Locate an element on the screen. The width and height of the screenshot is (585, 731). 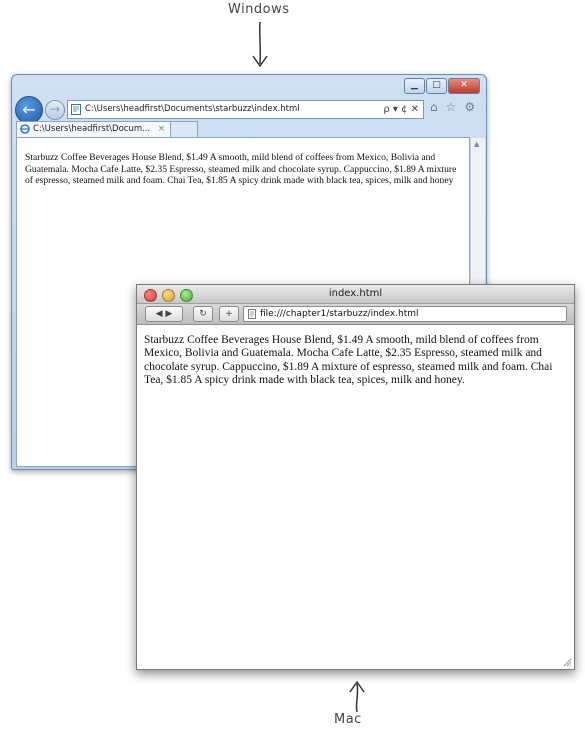
new-tab-button is located at coordinates (184, 129).